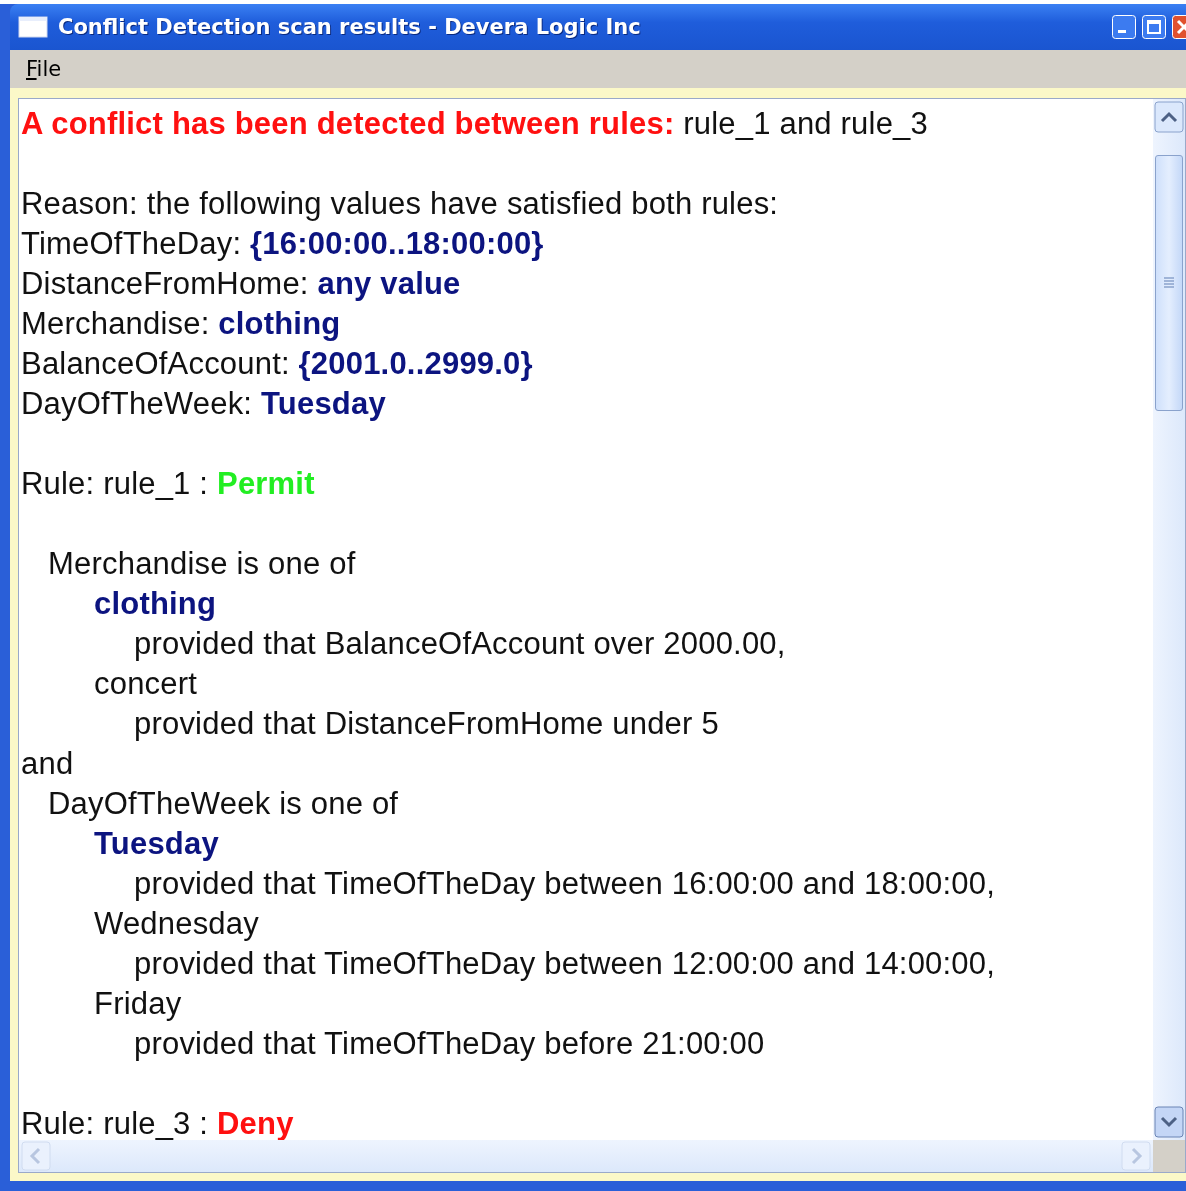 Image resolution: width=1186 pixels, height=1191 pixels. What do you see at coordinates (474, 123) in the screenshot?
I see `text-line: A conflict has been detected between rules: rule_1 and rule_3` at bounding box center [474, 123].